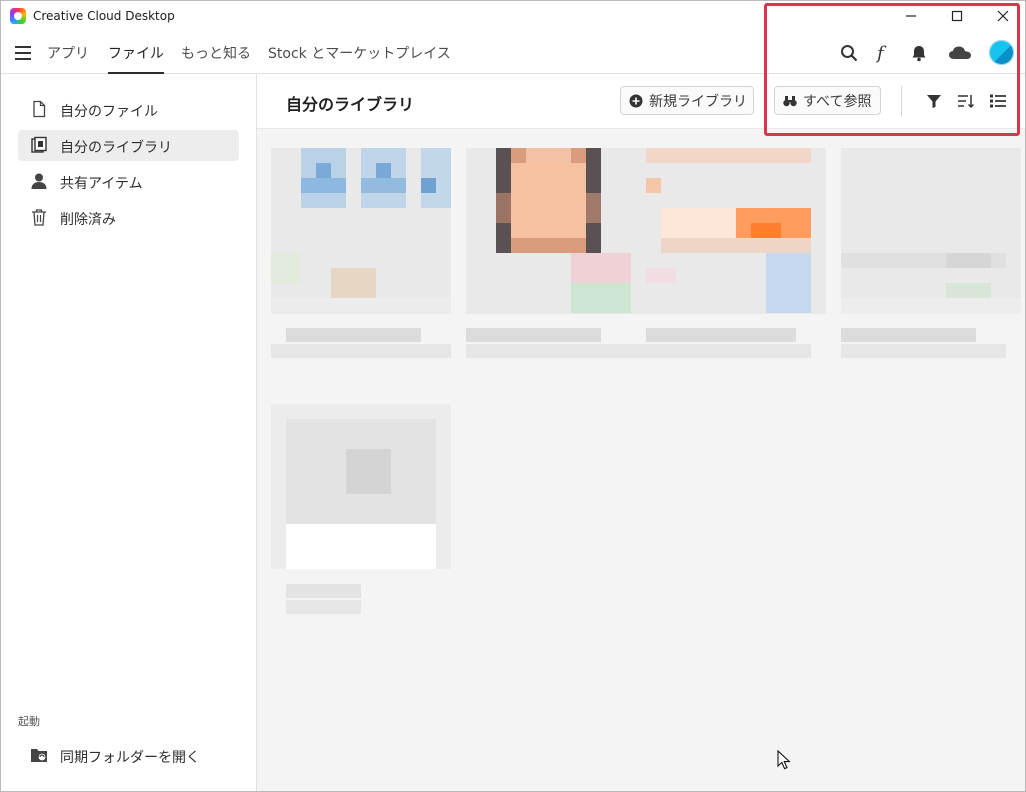 This screenshot has width=1026, height=792. What do you see at coordinates (636, 101) in the screenshot?
I see `plus-circle-icon` at bounding box center [636, 101].